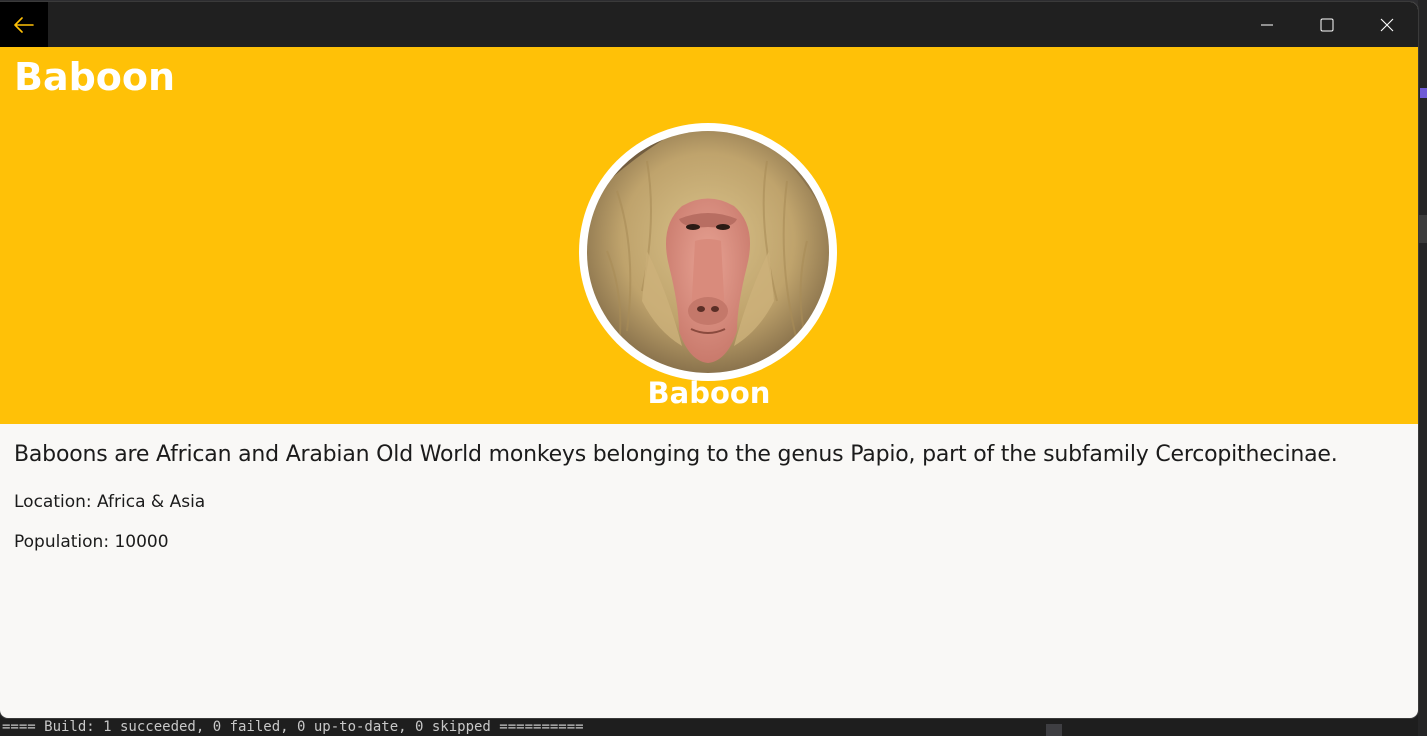 Image resolution: width=1427 pixels, height=736 pixels. Describe the element at coordinates (1423, 93) in the screenshot. I see `ide-marker` at that location.